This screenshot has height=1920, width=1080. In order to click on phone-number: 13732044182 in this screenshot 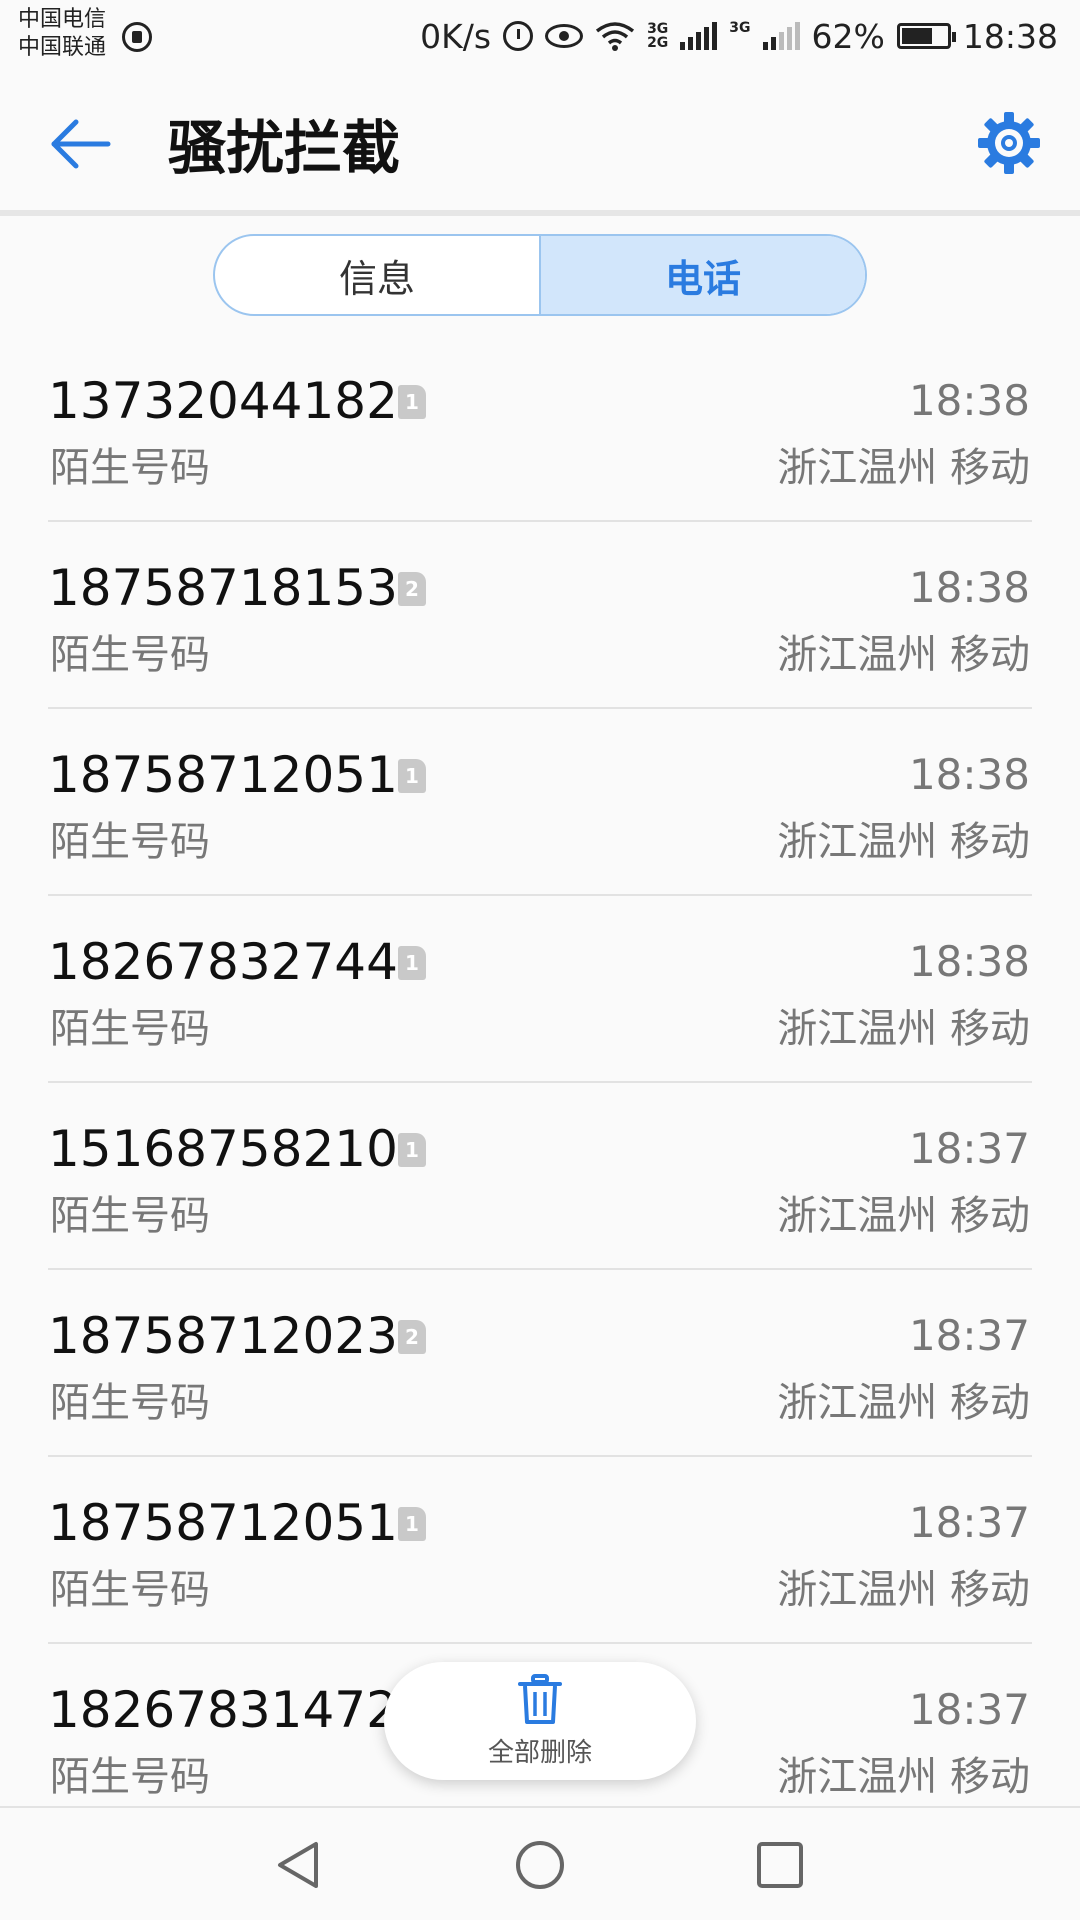, I will do `click(223, 401)`.